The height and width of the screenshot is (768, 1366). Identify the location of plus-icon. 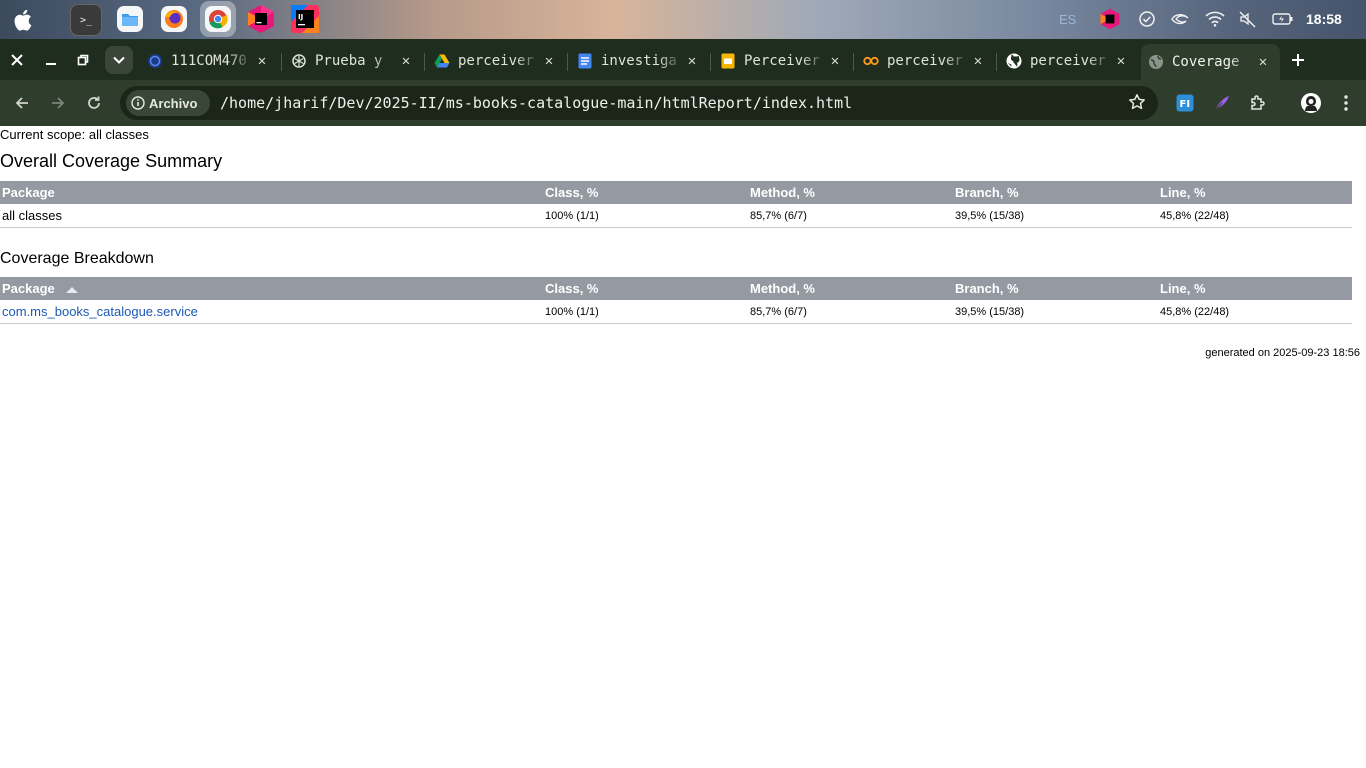
(1298, 60).